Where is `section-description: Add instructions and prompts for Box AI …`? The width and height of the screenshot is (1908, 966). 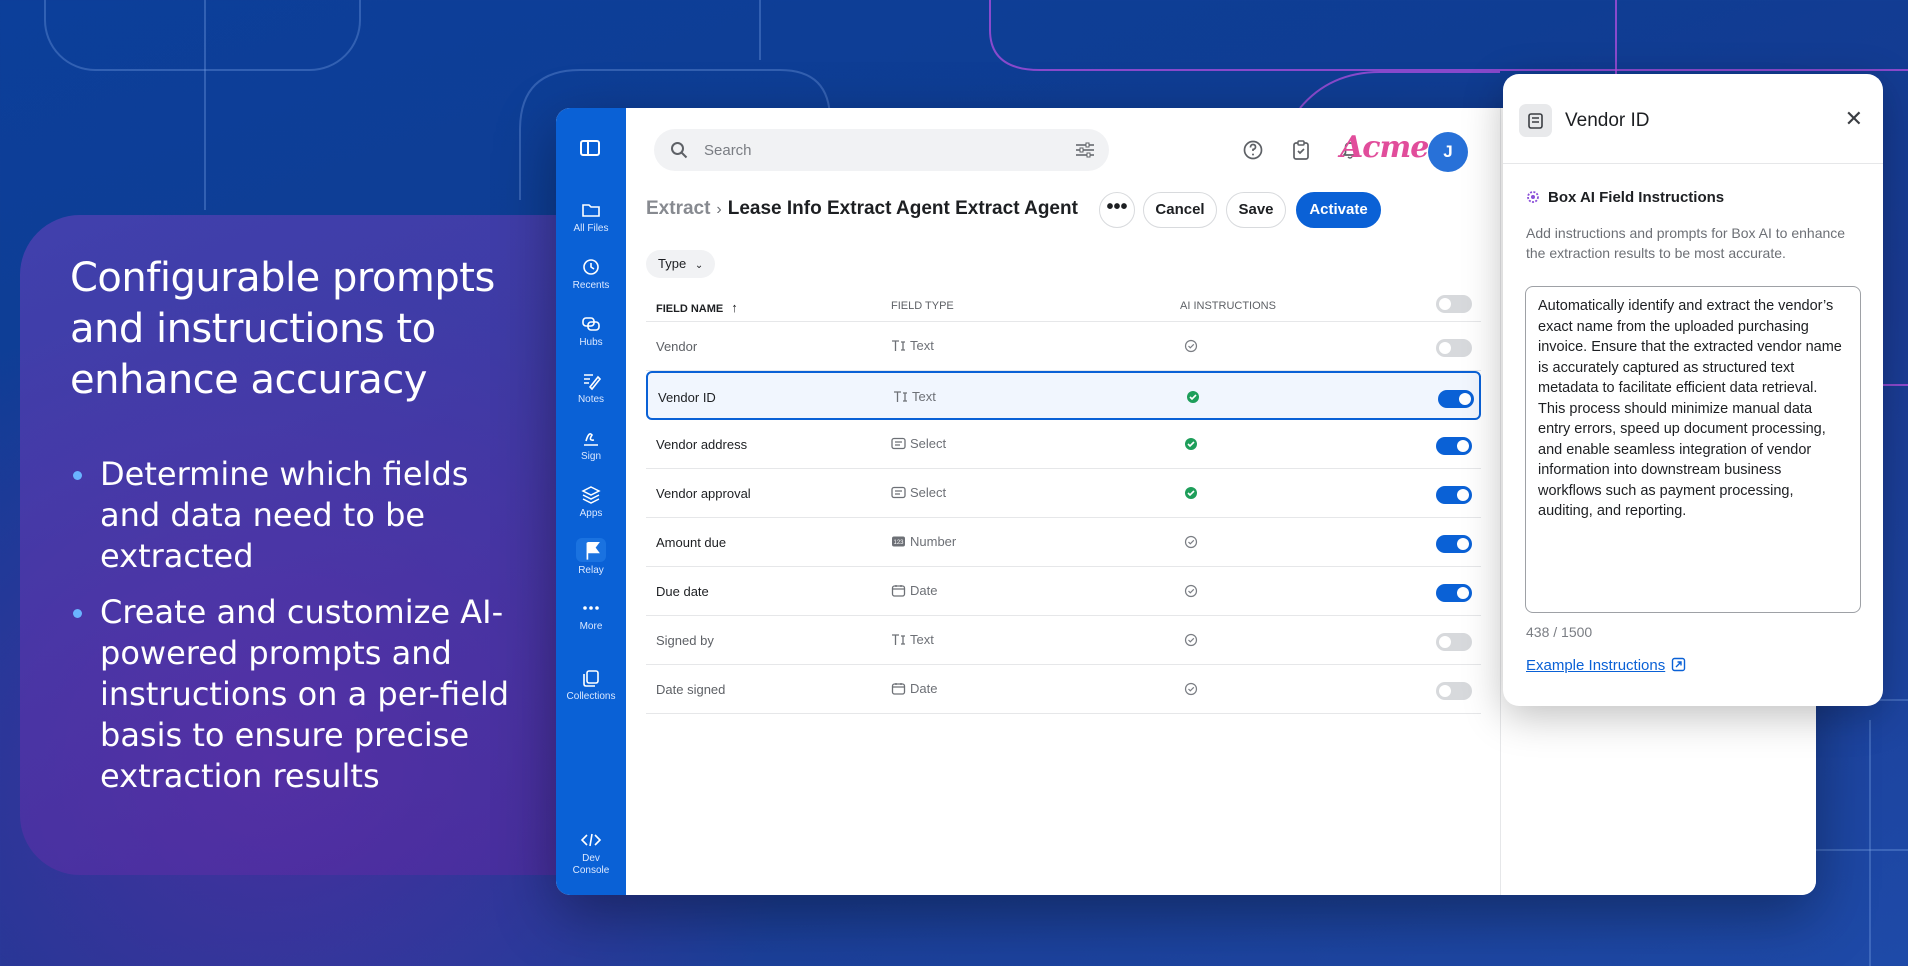 section-description: Add instructions and prompts for Box AI … is located at coordinates (1686, 243).